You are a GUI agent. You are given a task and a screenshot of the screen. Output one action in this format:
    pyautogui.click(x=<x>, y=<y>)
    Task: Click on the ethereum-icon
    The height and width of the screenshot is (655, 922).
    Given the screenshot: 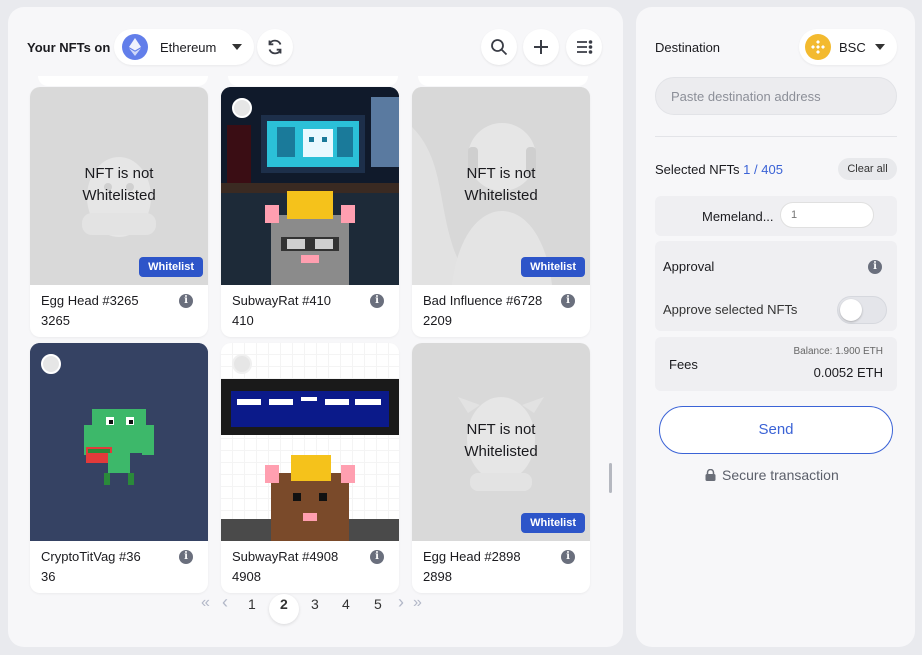 What is the action you would take?
    pyautogui.click(x=135, y=47)
    